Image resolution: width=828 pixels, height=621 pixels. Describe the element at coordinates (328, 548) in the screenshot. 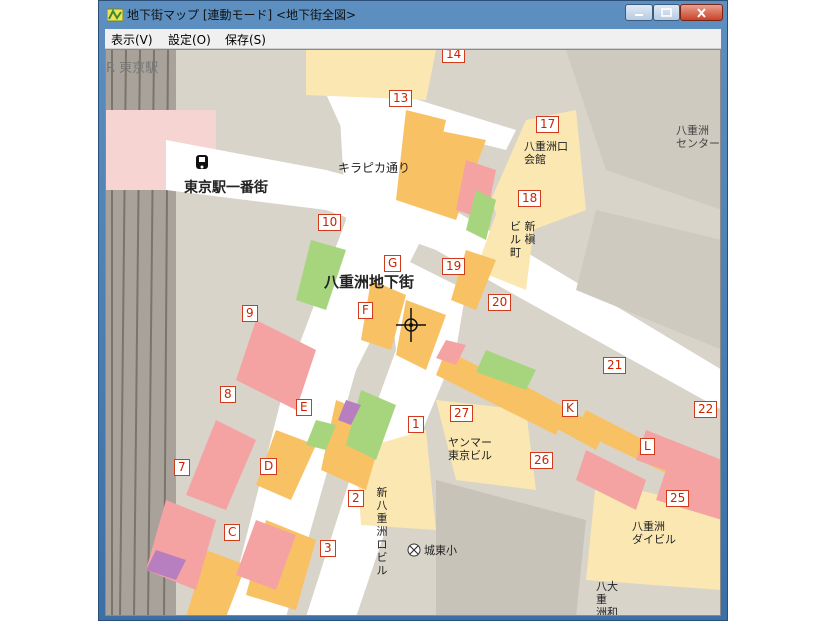

I see `exit-marker-3: 3` at that location.